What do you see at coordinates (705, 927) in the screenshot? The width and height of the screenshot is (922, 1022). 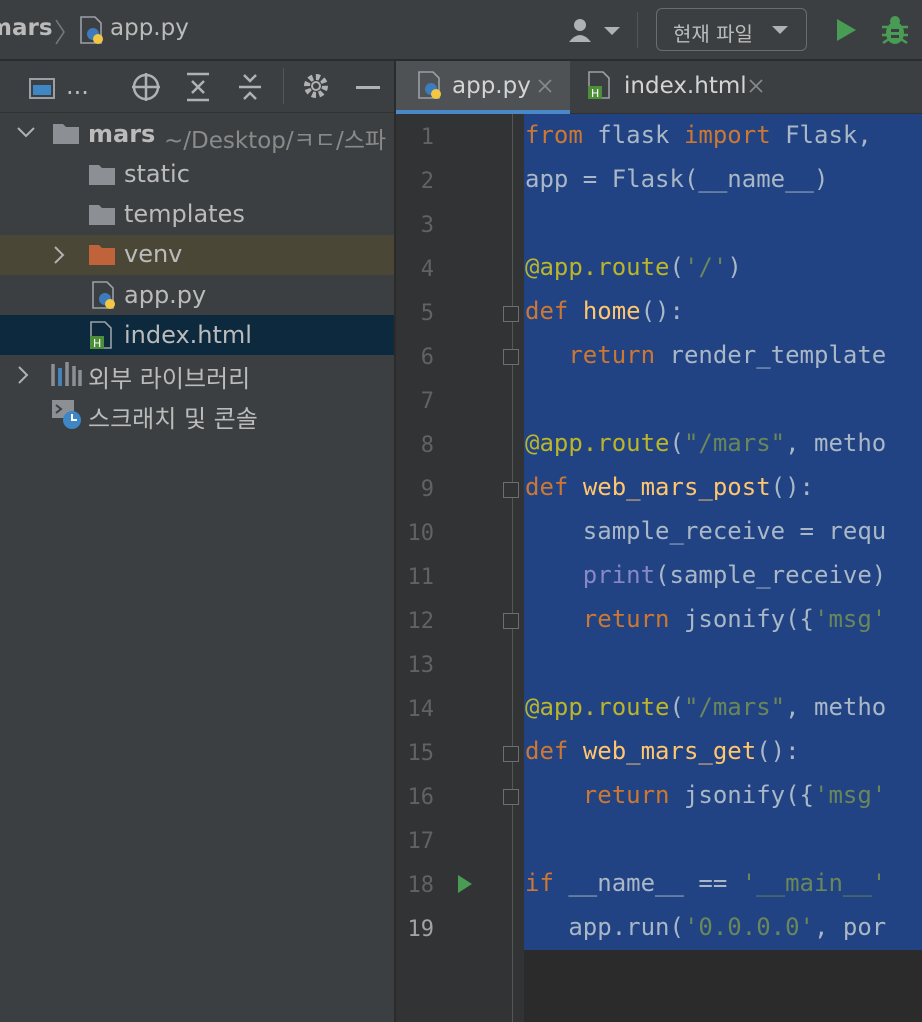 I see `code-line: app.run('0.0.0.0', por` at bounding box center [705, 927].